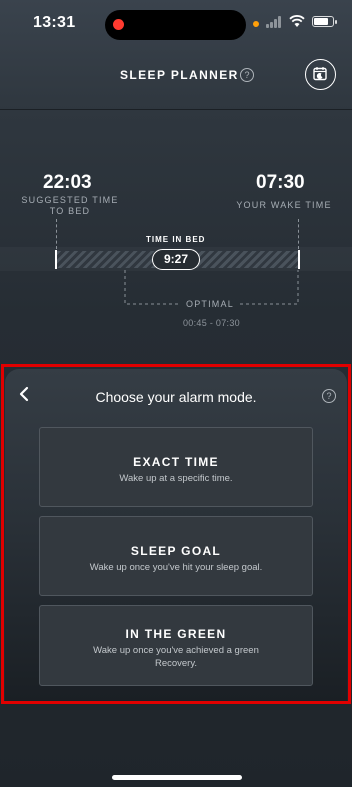 This screenshot has height=787, width=352. I want to click on recording-indicator-icon, so click(118, 24).